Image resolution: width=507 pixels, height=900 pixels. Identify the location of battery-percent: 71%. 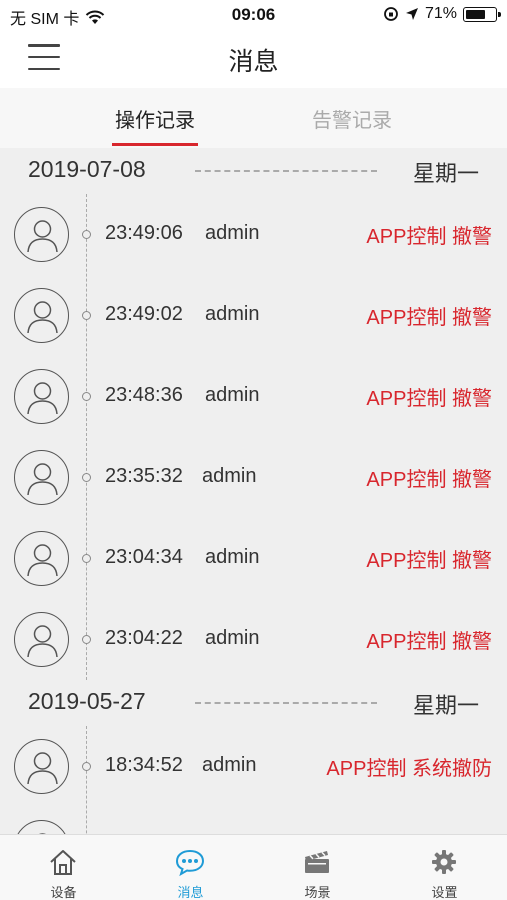
(440, 13).